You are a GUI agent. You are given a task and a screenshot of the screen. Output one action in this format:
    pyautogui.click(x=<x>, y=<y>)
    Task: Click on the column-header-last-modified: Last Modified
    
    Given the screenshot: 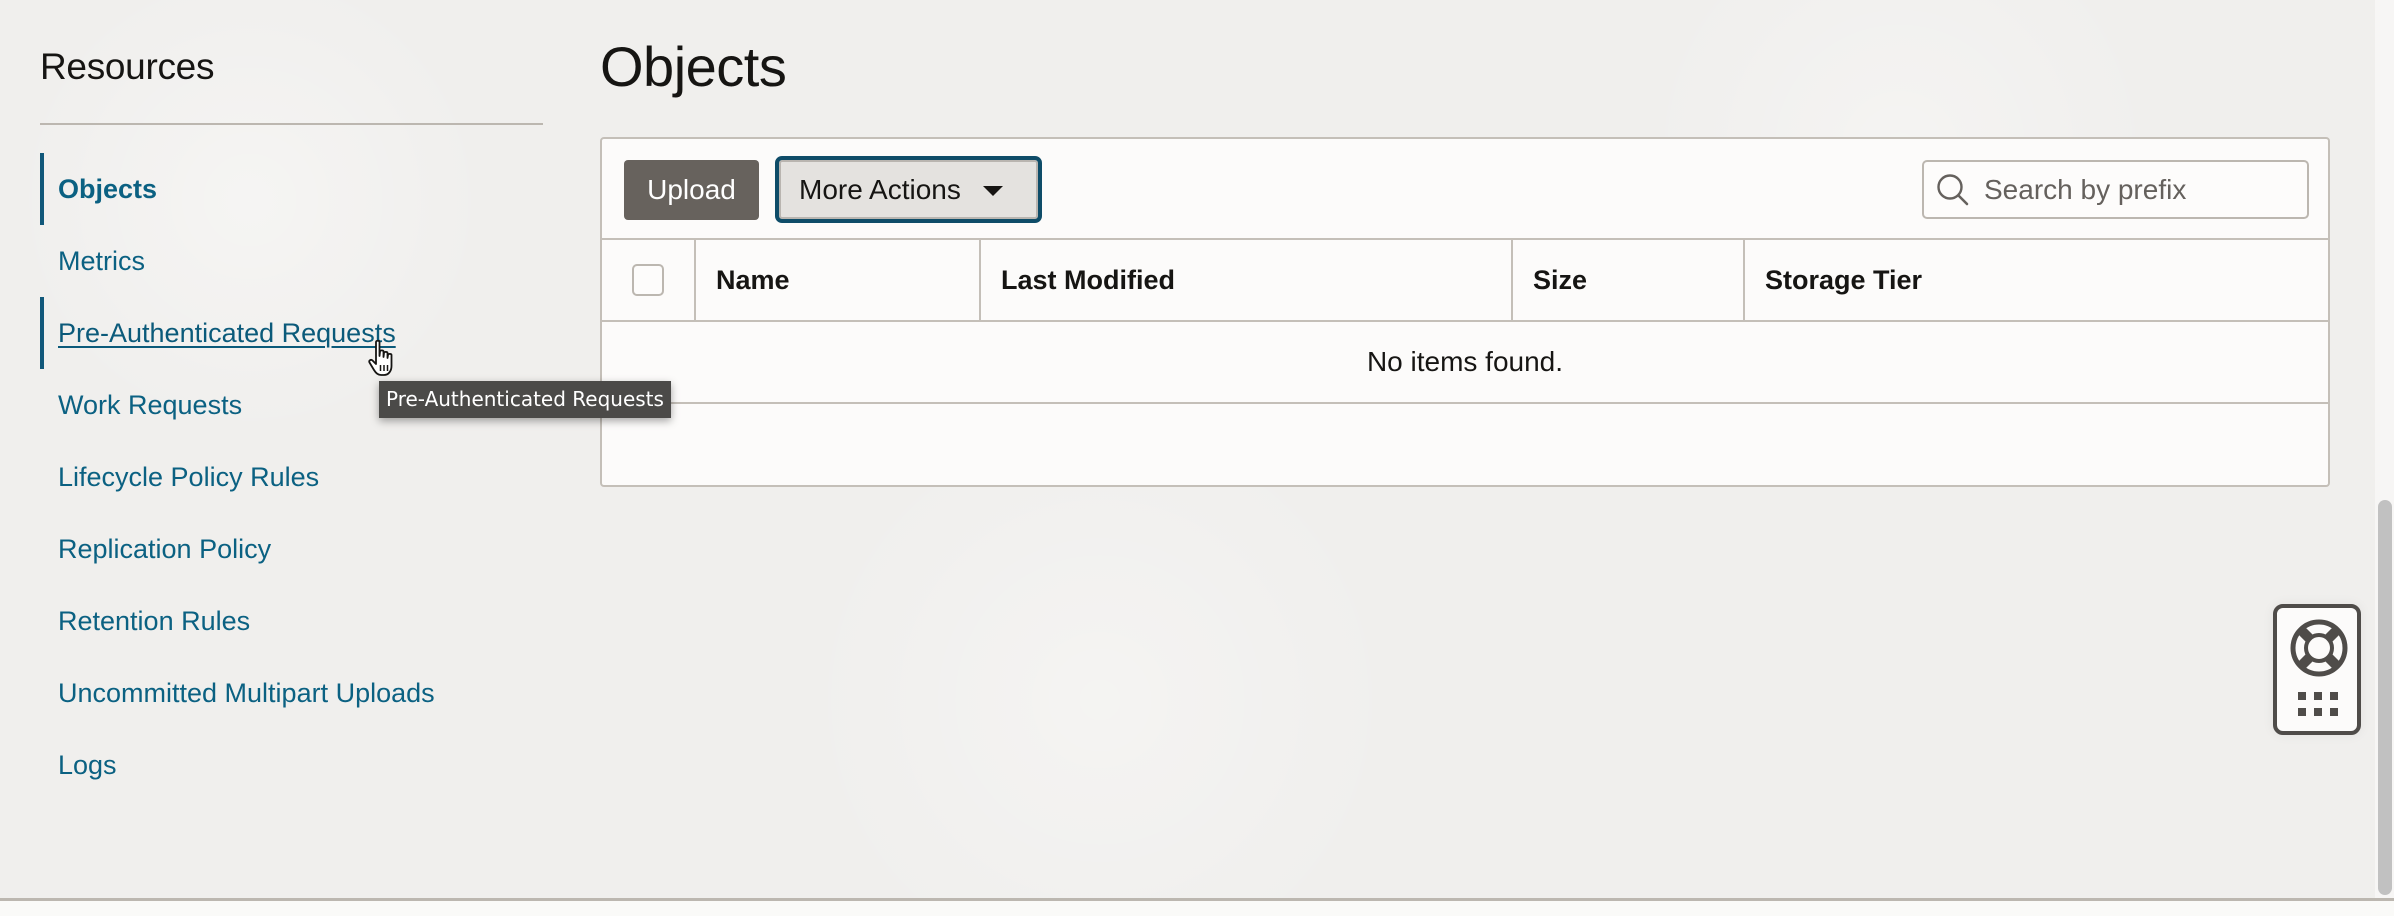 What is the action you would take?
    pyautogui.click(x=1247, y=280)
    